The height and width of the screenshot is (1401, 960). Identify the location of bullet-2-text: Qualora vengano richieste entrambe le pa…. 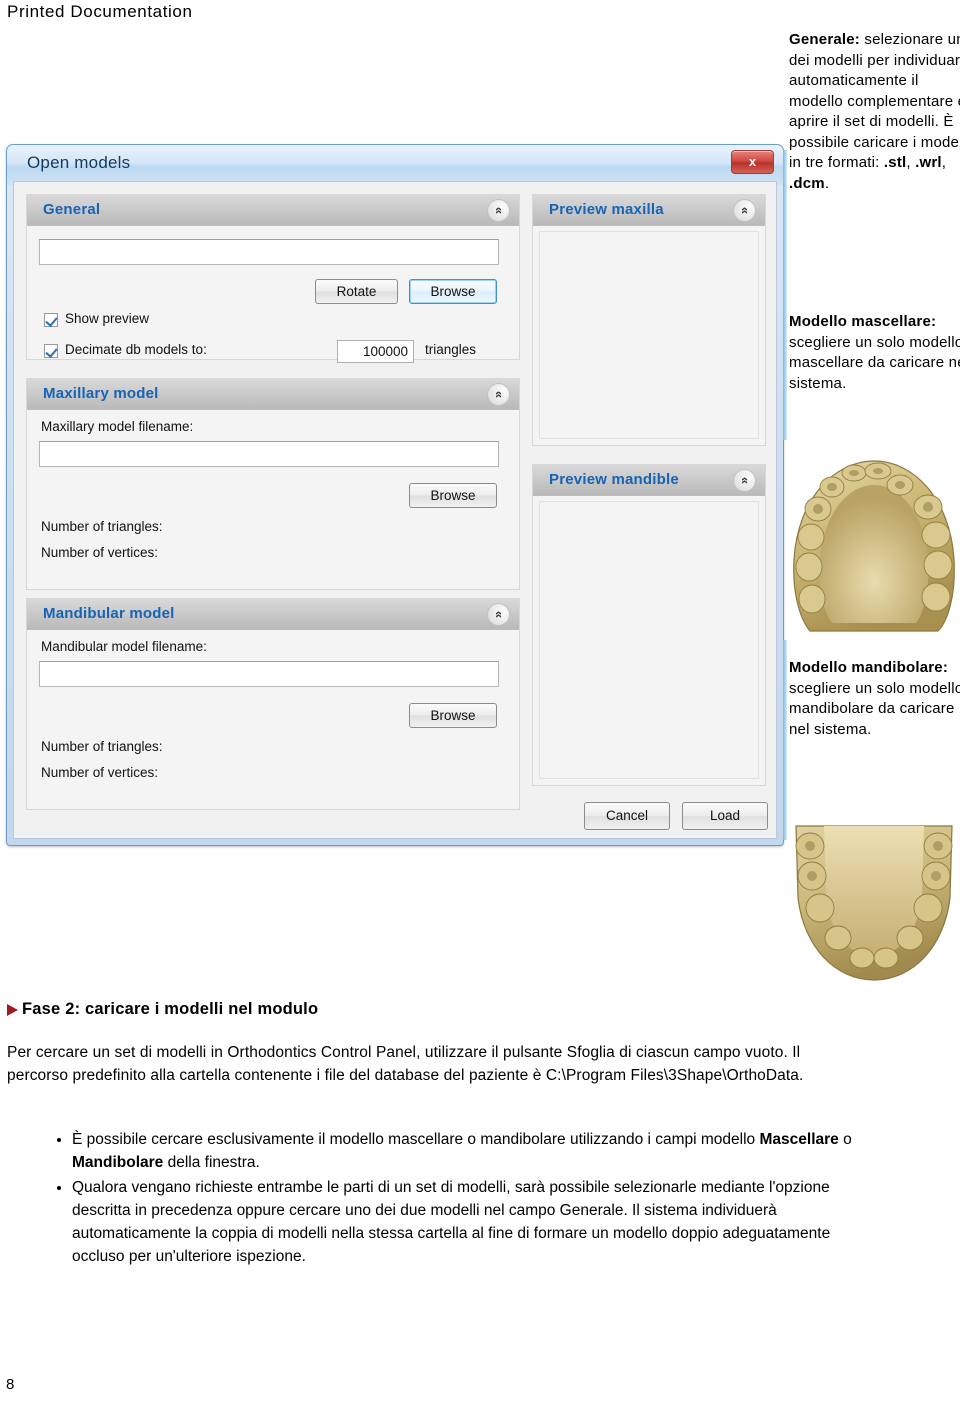
(451, 1222).